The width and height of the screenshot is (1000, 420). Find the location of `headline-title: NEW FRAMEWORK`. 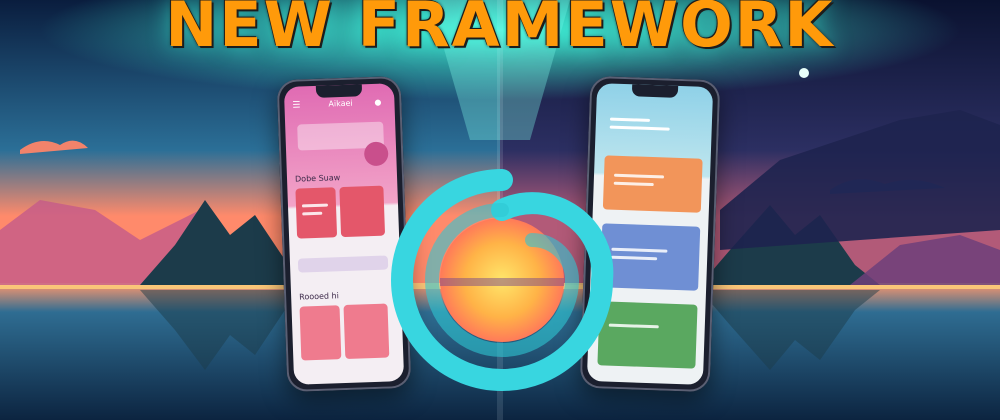

headline-title: NEW FRAMEWORK is located at coordinates (500, 30).